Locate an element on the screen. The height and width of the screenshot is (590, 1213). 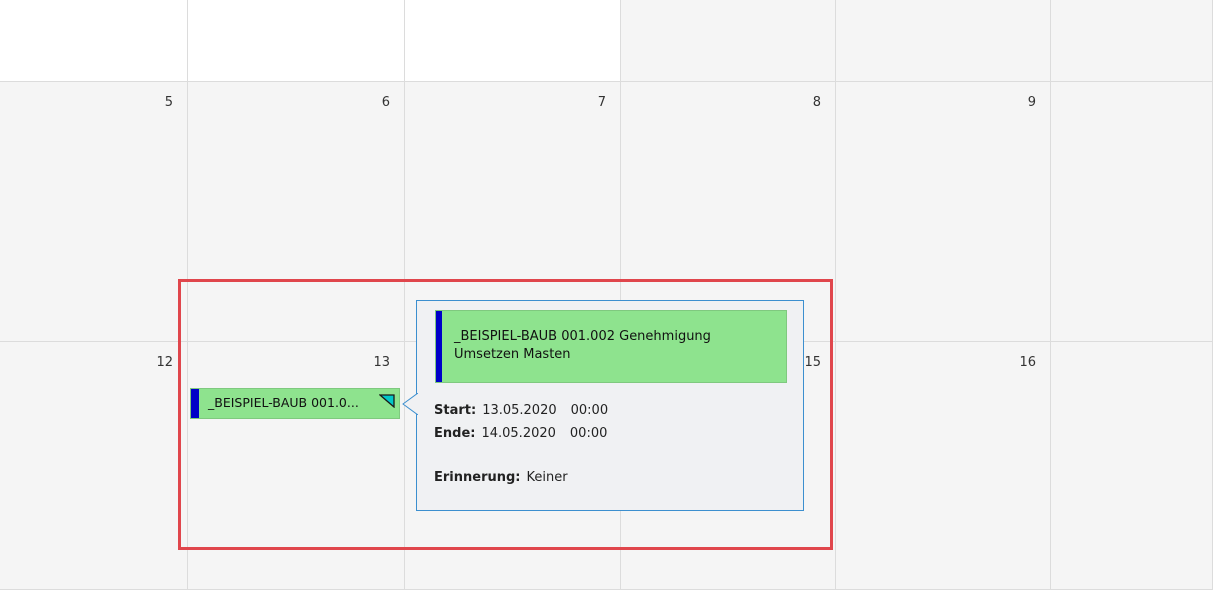
day-cell-12: 12 is located at coordinates (94, 466).